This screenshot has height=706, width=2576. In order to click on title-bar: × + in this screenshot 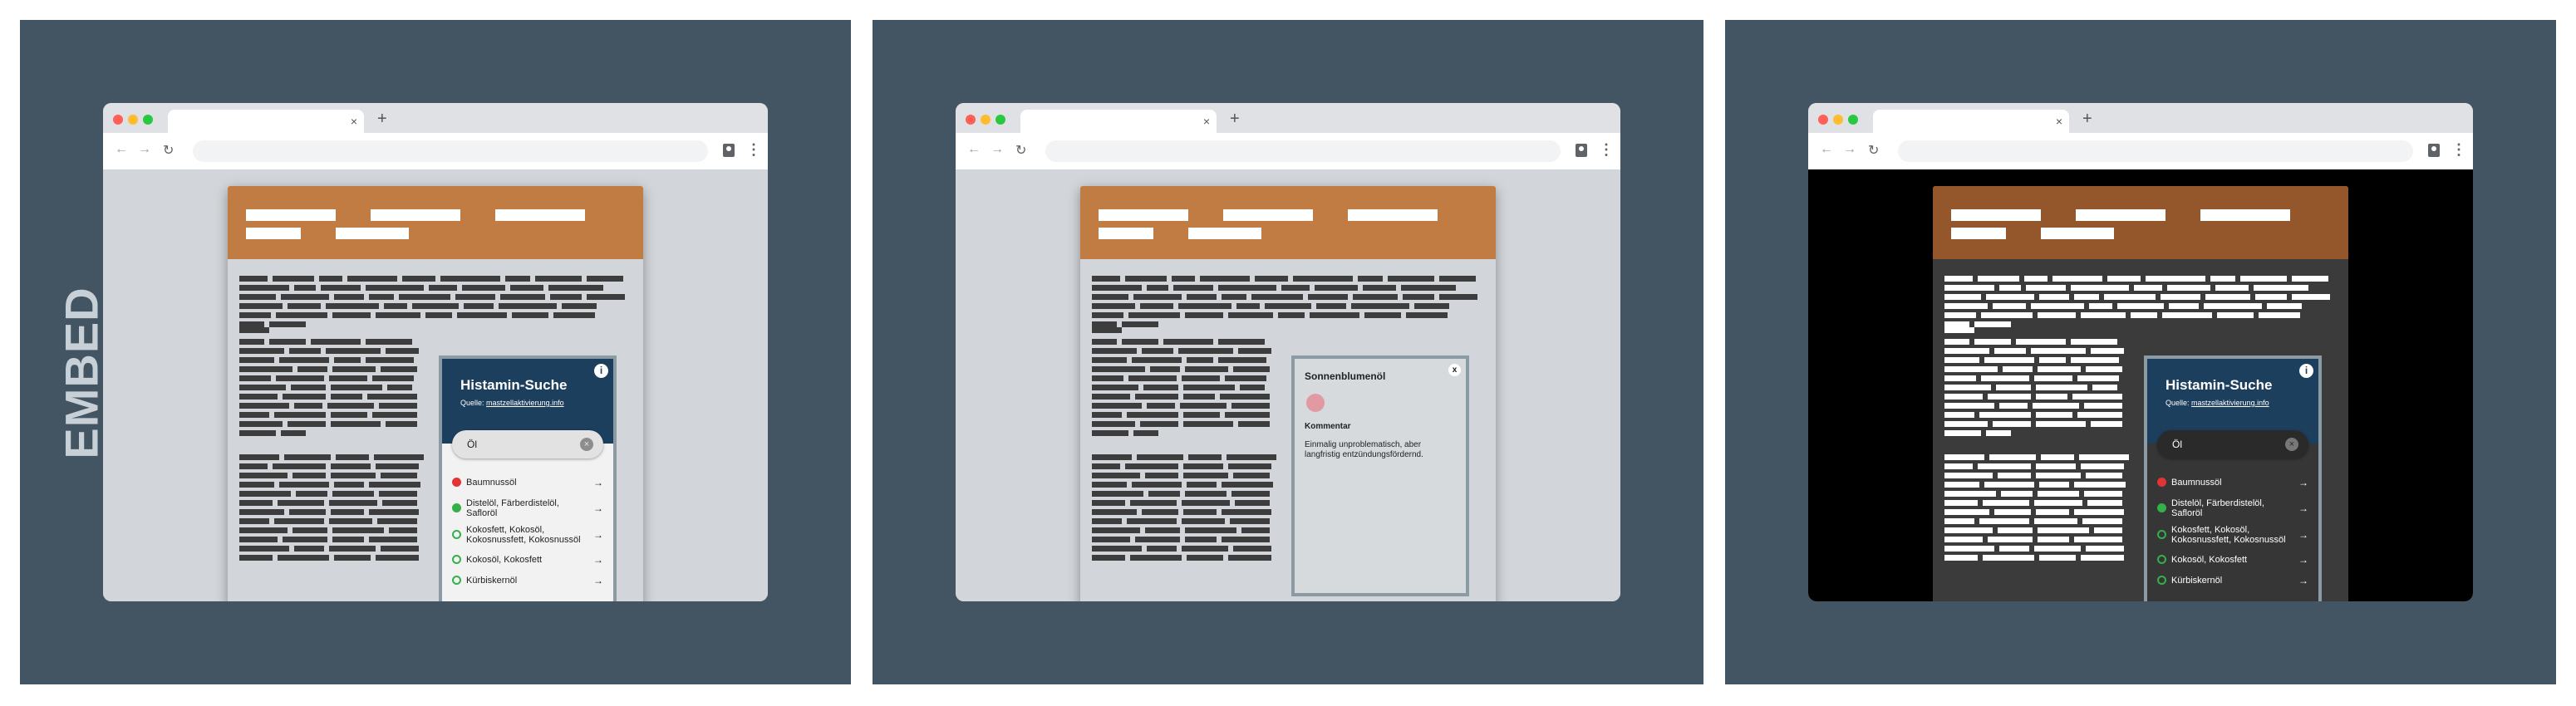, I will do `click(435, 119)`.